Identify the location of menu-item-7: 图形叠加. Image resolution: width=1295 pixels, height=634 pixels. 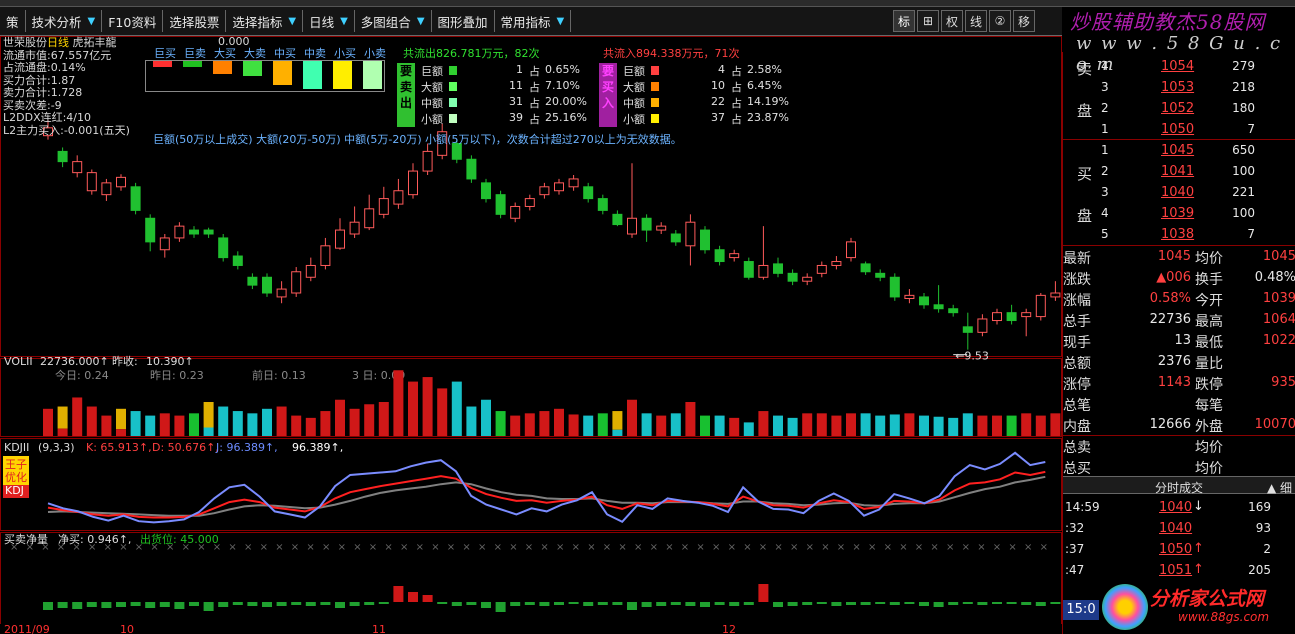
(463, 21).